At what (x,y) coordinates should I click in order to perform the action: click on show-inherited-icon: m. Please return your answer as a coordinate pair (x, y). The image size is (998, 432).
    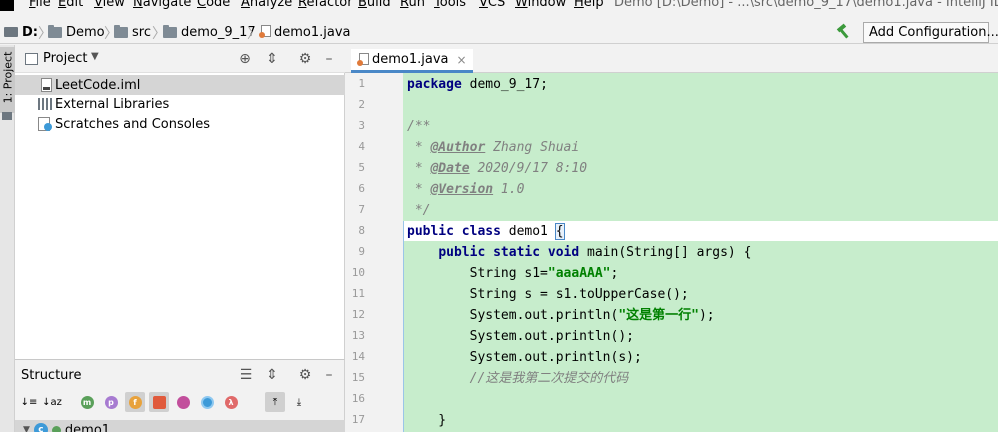
    Looking at the image, I should click on (87, 402).